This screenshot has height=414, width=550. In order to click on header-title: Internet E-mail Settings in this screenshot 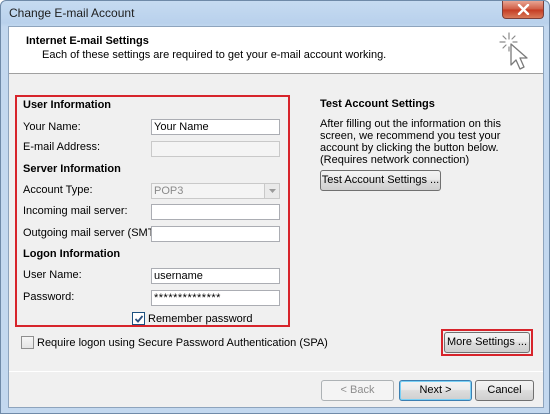, I will do `click(87, 41)`.